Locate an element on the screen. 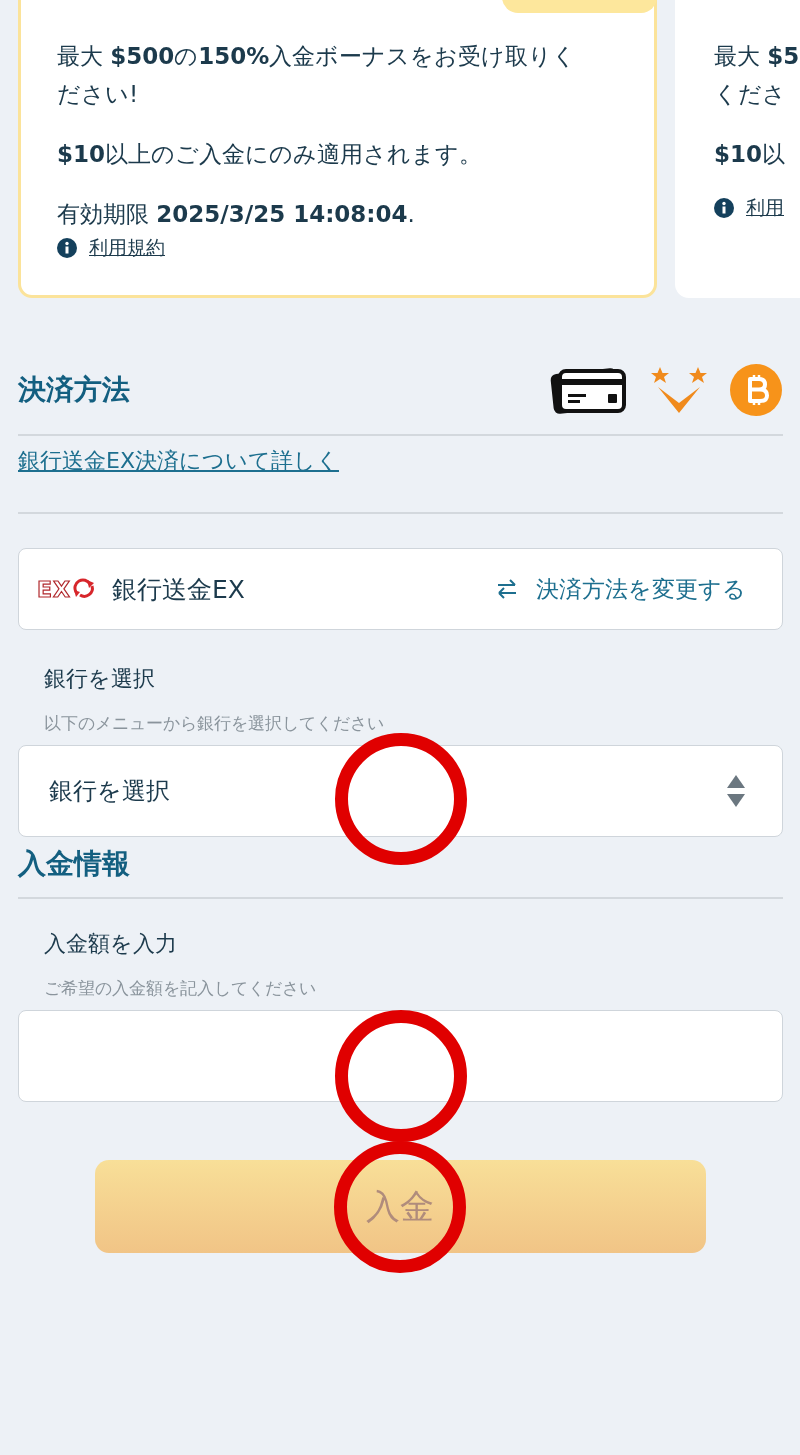 Image resolution: width=800 pixels, height=1455 pixels. change-method-link: 決済方法を変更する is located at coordinates (621, 589).